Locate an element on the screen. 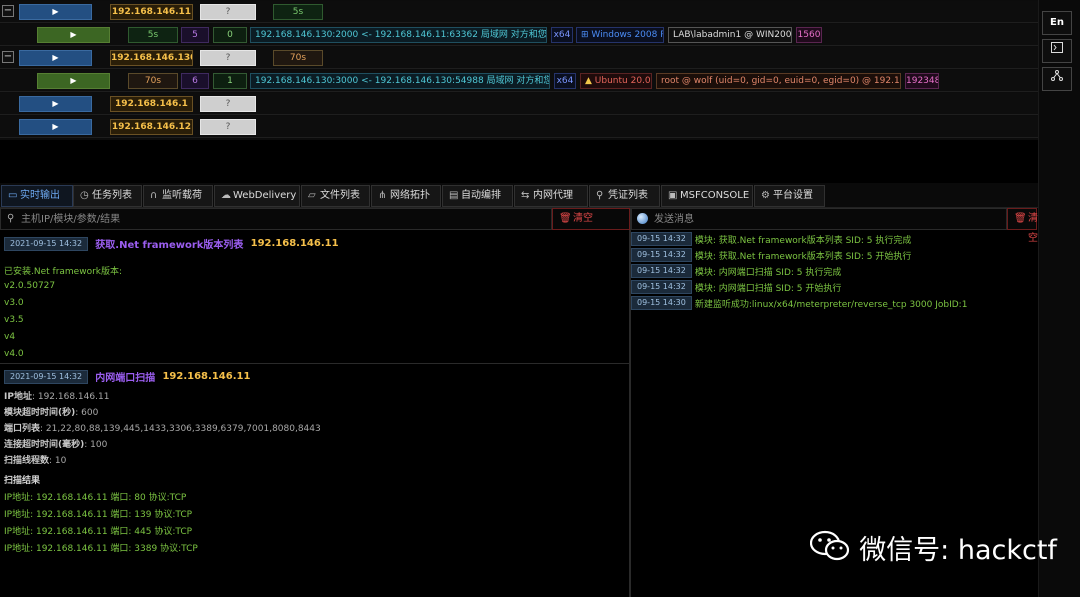 The image size is (1080, 597). tab-label: 监听载荷 is located at coordinates (182, 195).